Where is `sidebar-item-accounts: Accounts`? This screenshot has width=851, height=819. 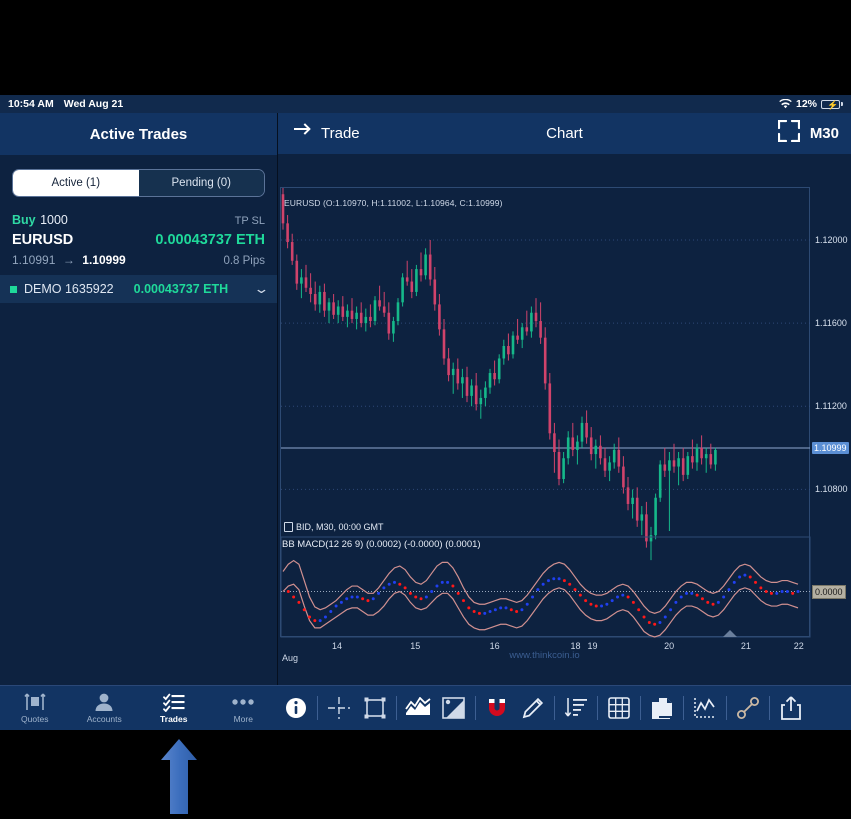
sidebar-item-accounts: Accounts is located at coordinates (105, 708).